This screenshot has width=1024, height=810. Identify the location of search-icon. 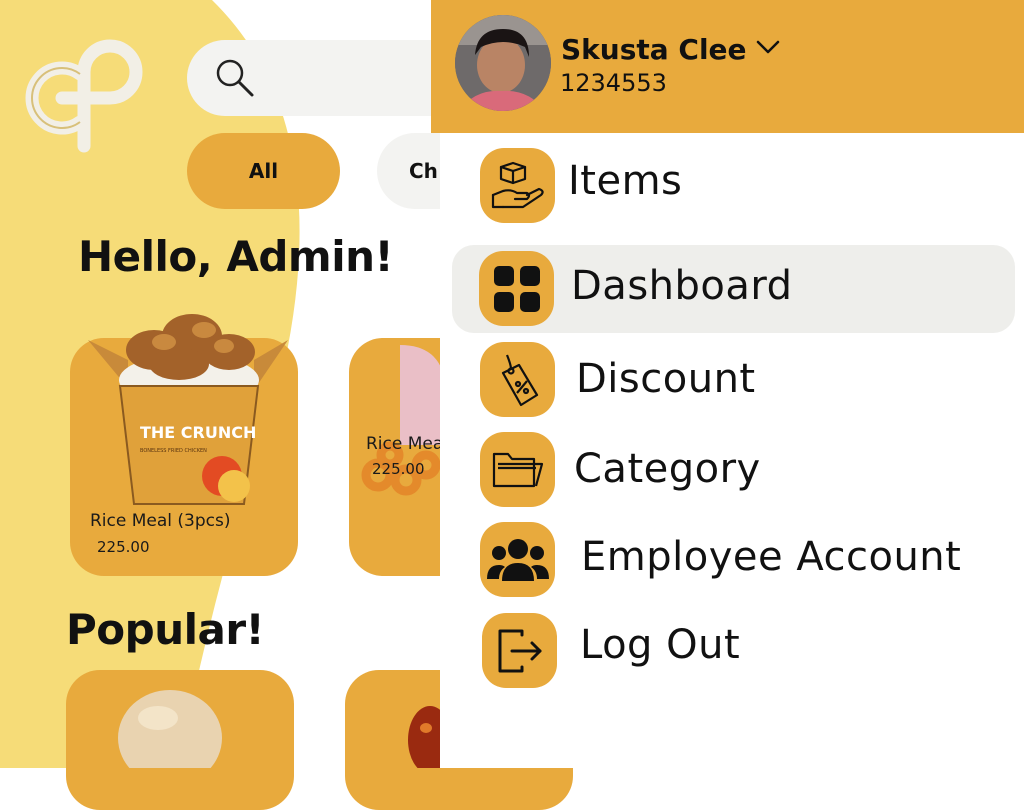
(235, 78).